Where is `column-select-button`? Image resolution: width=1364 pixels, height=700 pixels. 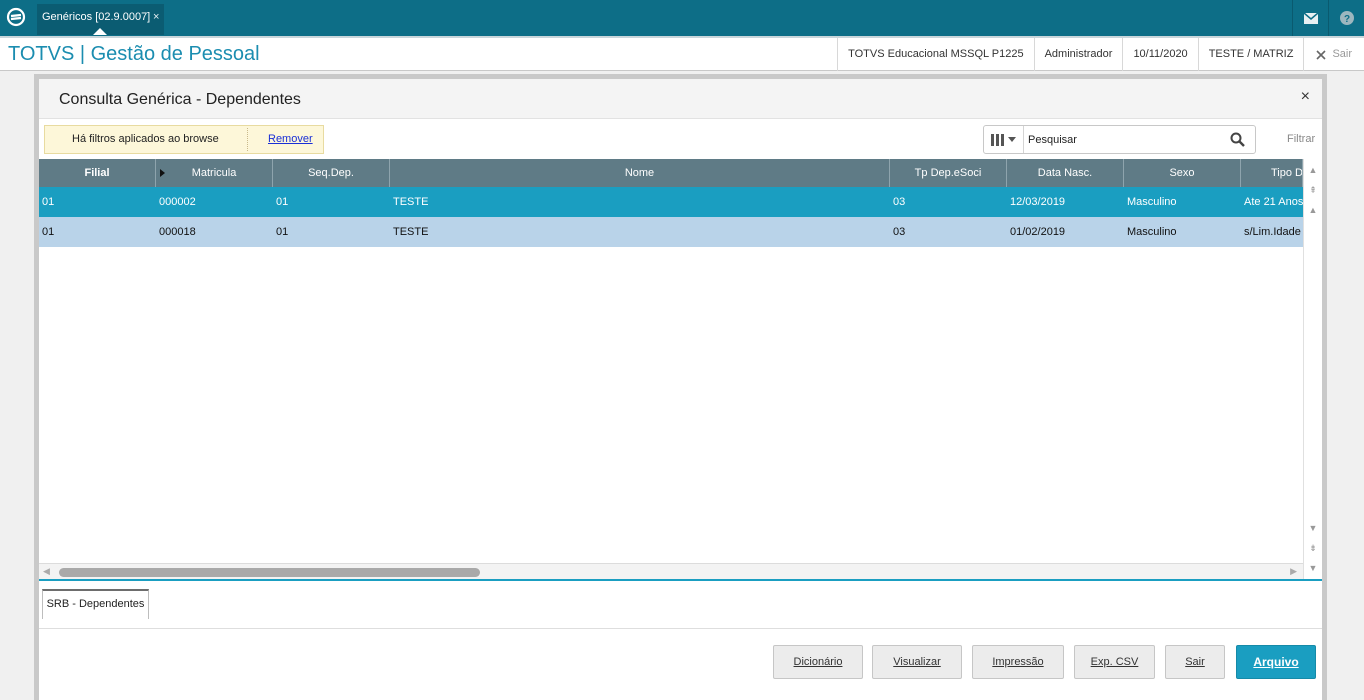
column-select-button is located at coordinates (1004, 139).